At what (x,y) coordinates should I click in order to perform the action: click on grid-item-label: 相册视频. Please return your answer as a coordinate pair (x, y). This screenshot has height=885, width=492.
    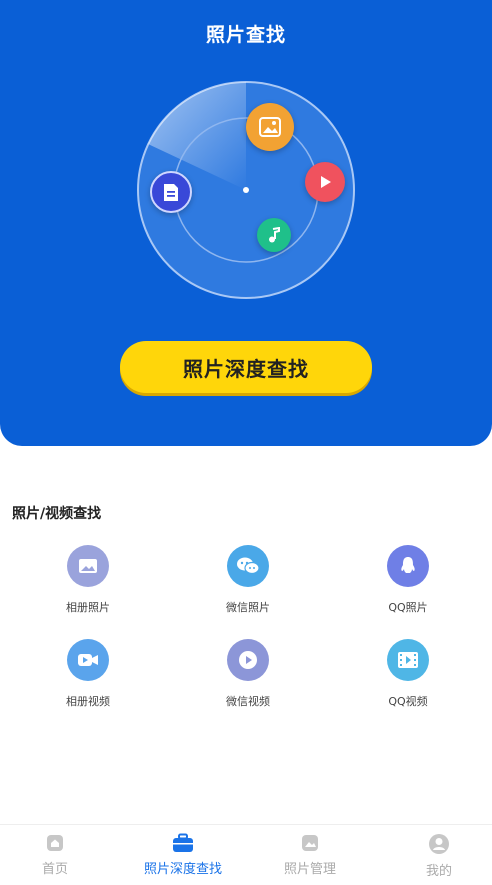
    Looking at the image, I should click on (88, 701).